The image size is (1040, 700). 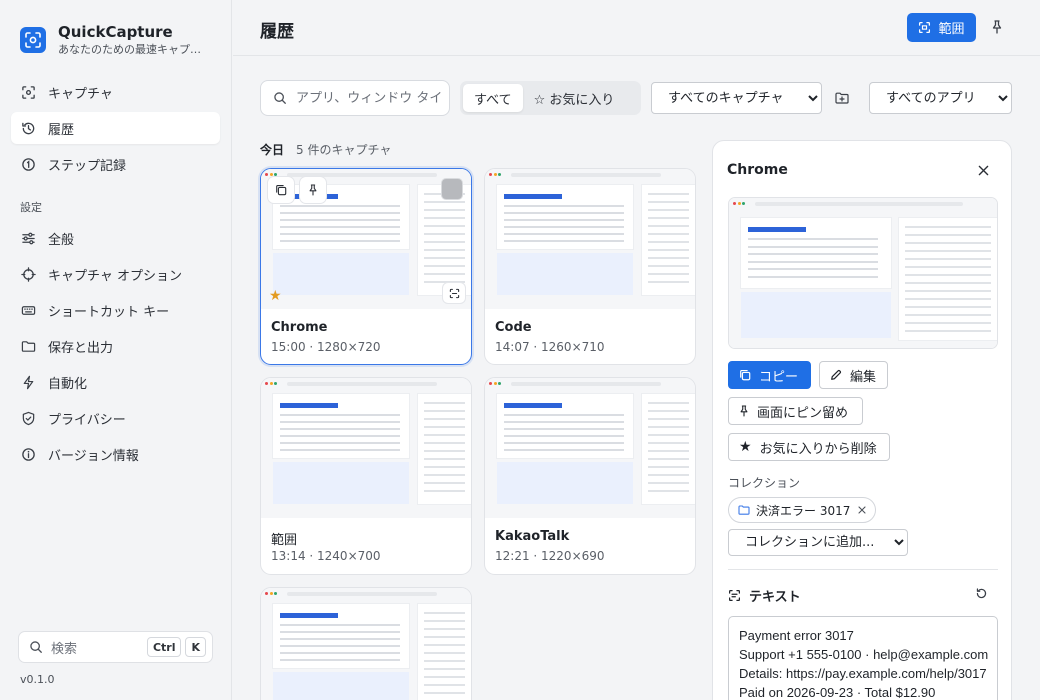 I want to click on capture-card, so click(x=366, y=643).